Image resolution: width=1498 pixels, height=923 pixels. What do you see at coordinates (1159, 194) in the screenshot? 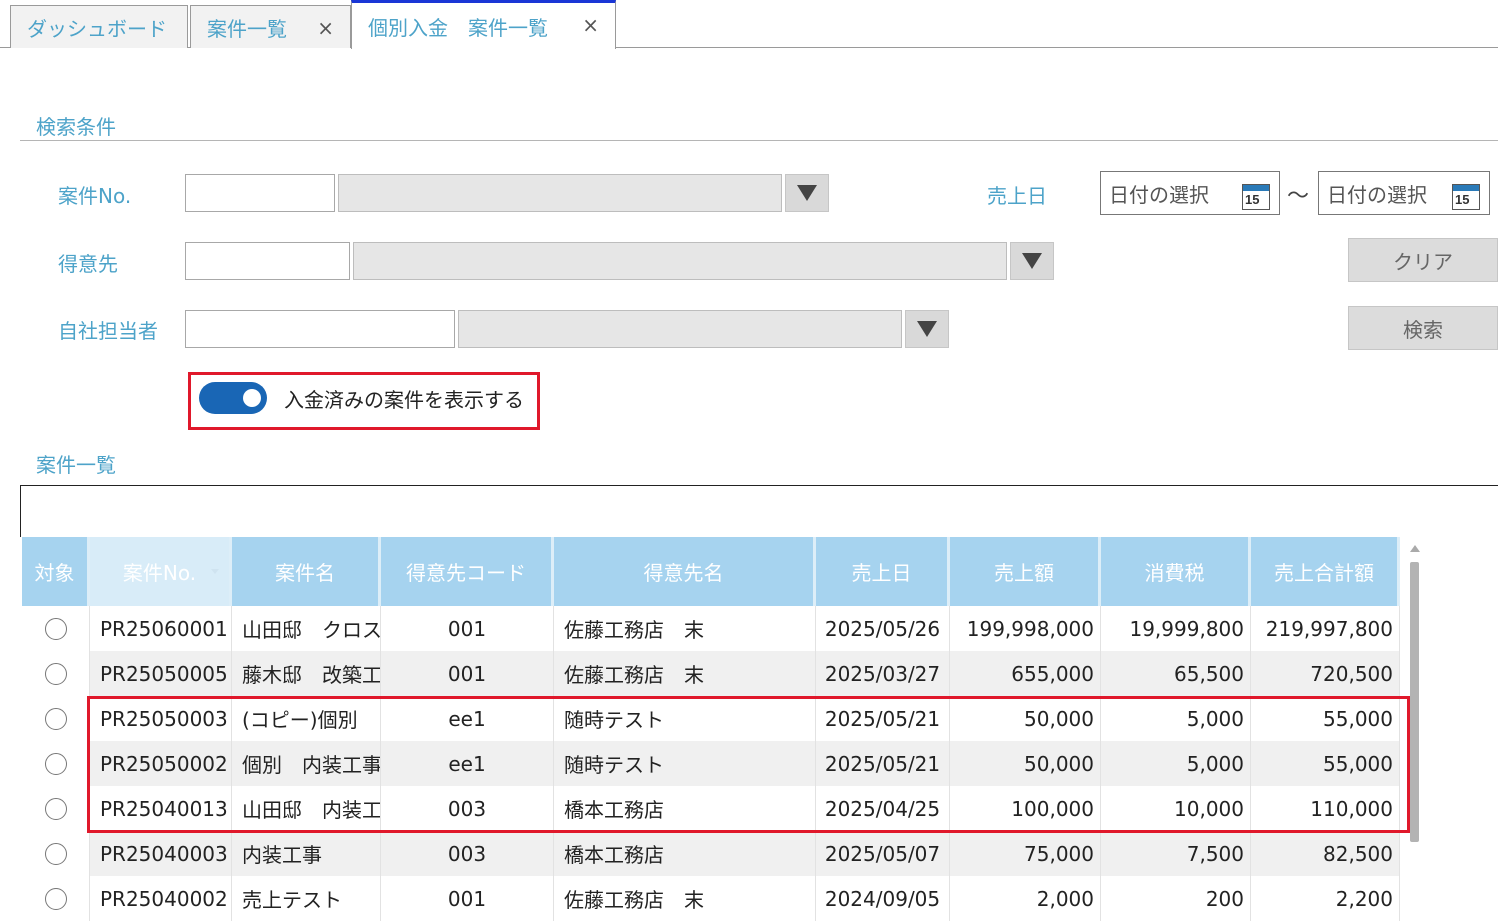
I see `date-from-placeholder: 日付の選択` at bounding box center [1159, 194].